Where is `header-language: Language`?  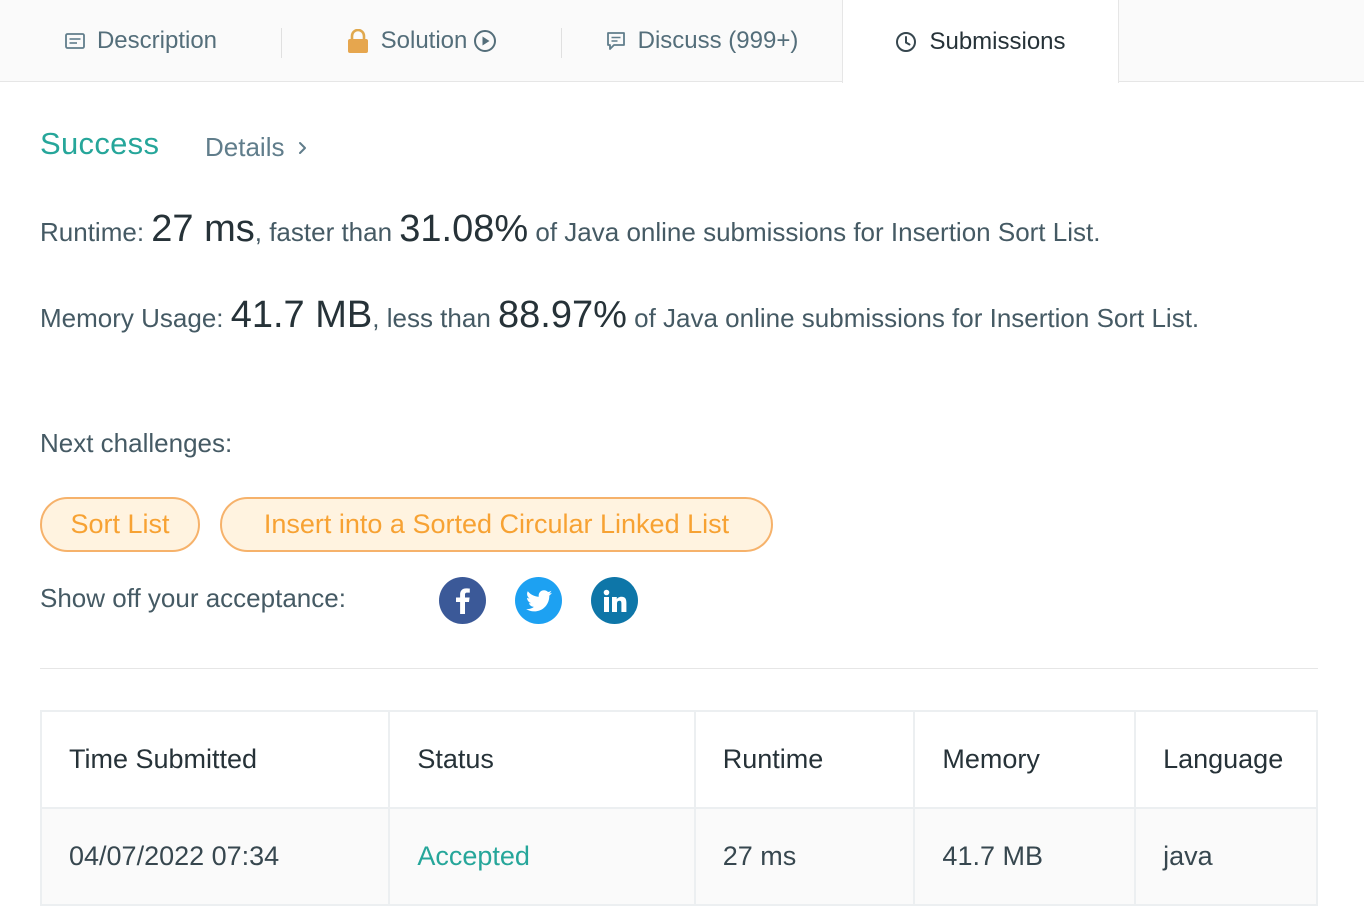 header-language: Language is located at coordinates (1226, 759).